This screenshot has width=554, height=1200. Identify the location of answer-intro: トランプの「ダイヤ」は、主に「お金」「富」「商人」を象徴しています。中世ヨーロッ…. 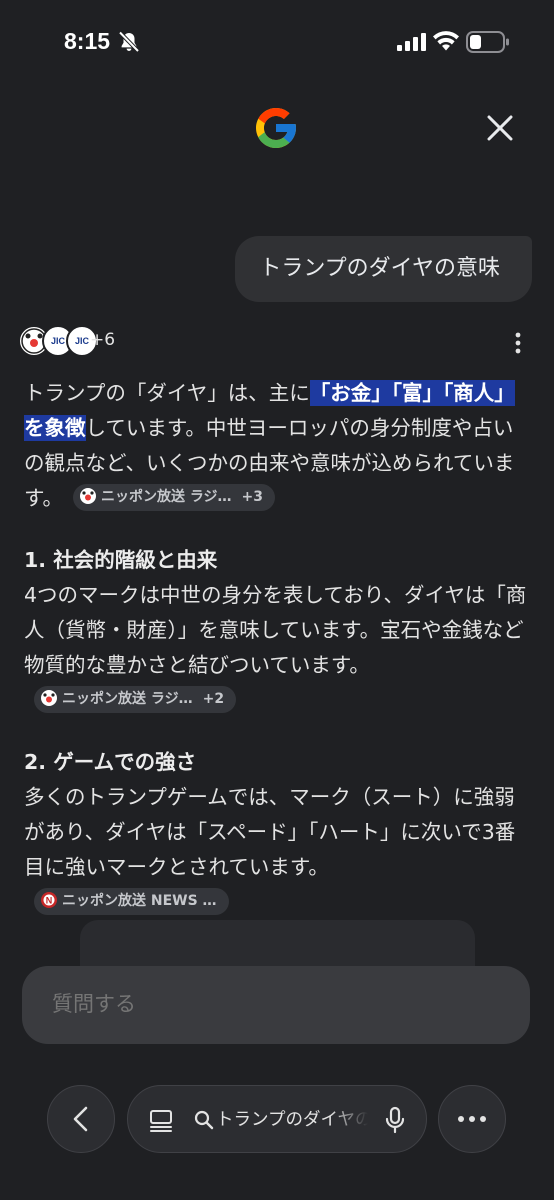
(278, 446).